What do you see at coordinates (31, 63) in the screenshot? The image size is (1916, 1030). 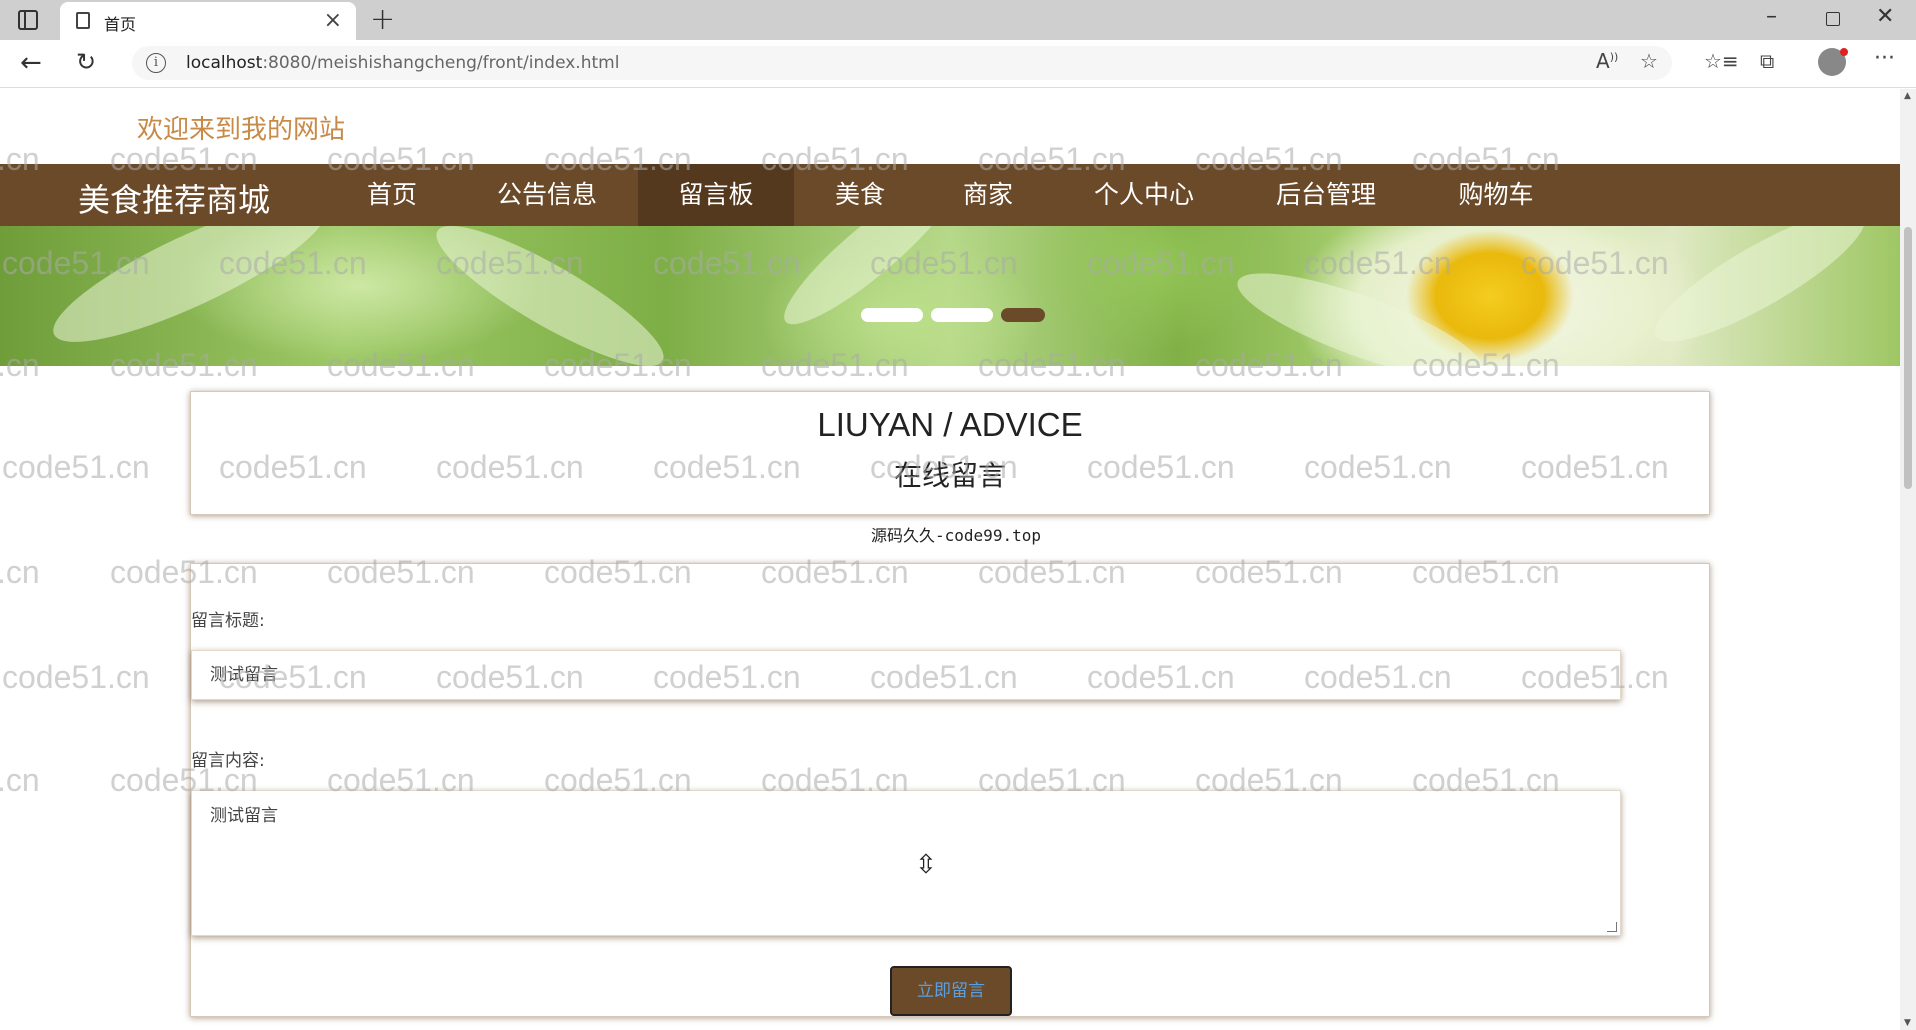 I see `back-arrow-icon: ←` at bounding box center [31, 63].